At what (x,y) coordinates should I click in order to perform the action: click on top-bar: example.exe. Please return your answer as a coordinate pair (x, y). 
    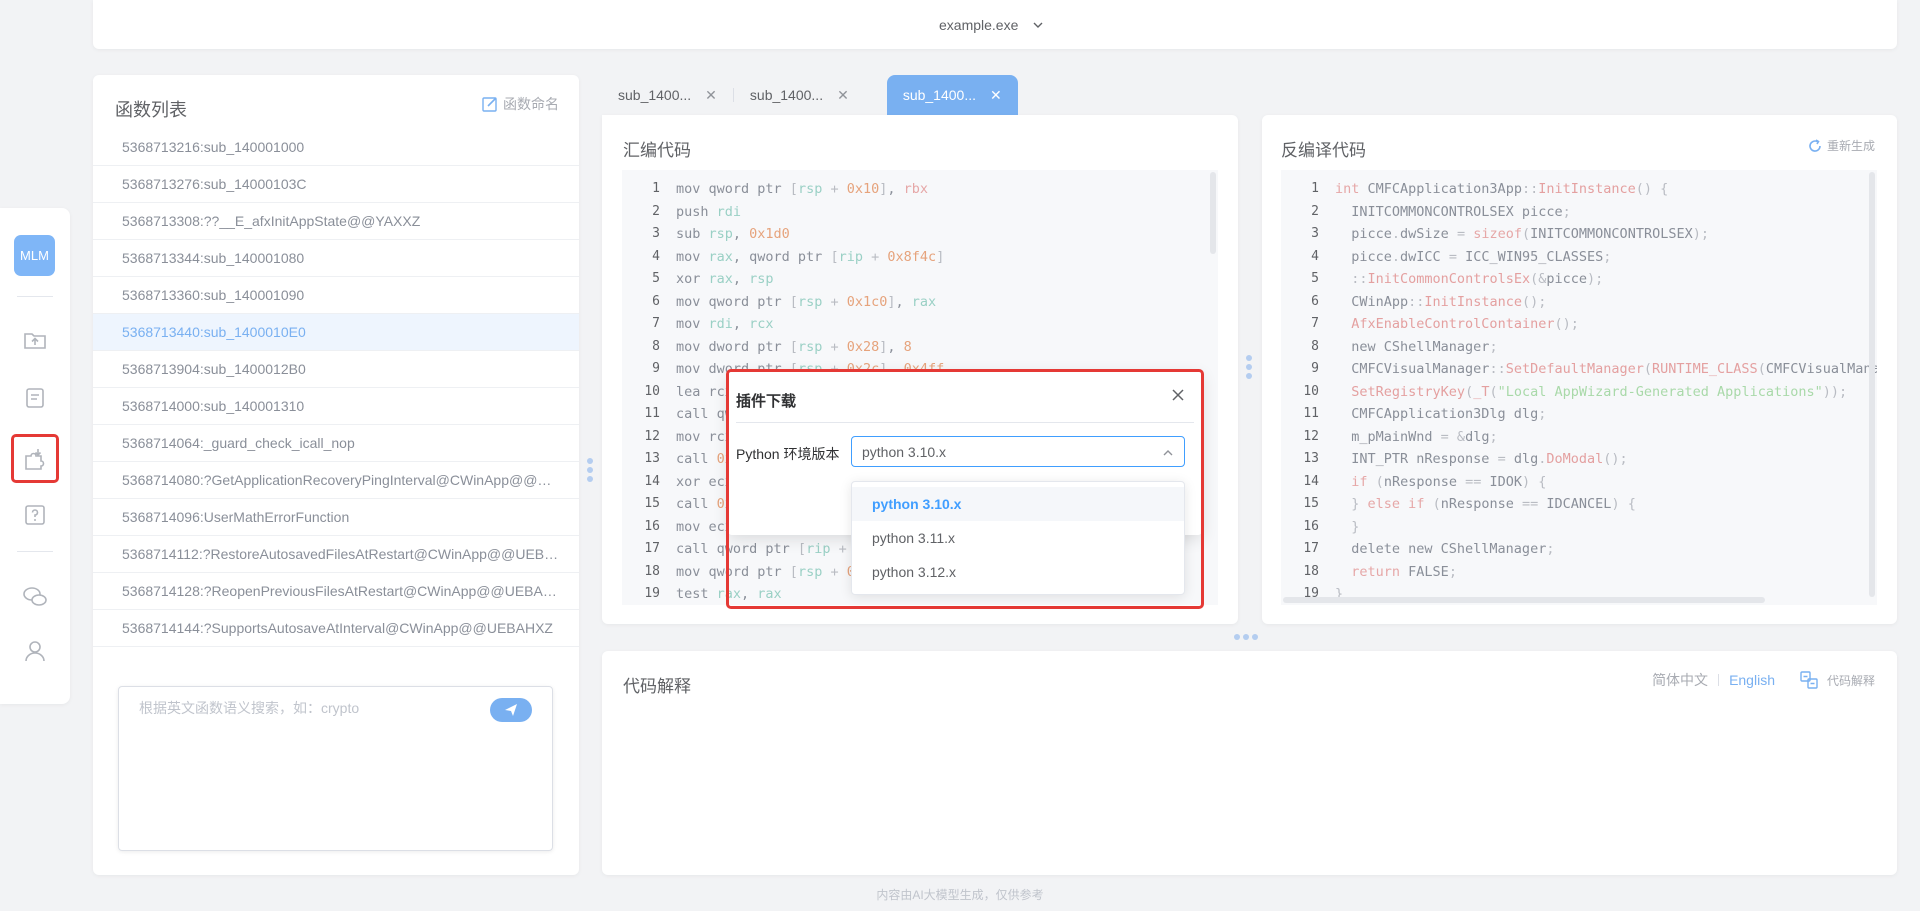
    Looking at the image, I should click on (995, 24).